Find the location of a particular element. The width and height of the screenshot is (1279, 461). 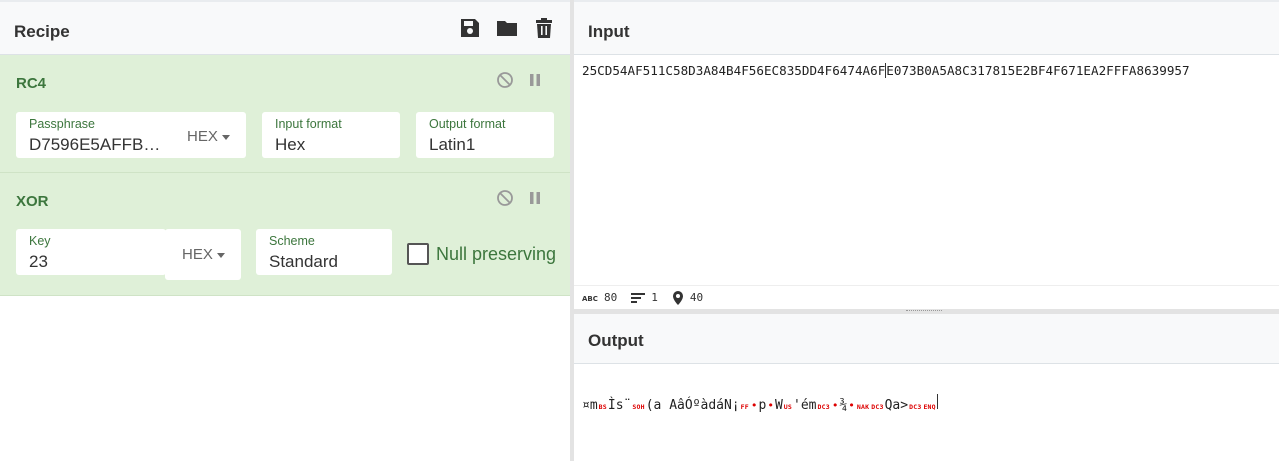

svg-text: ABC is located at coordinates (590, 299).